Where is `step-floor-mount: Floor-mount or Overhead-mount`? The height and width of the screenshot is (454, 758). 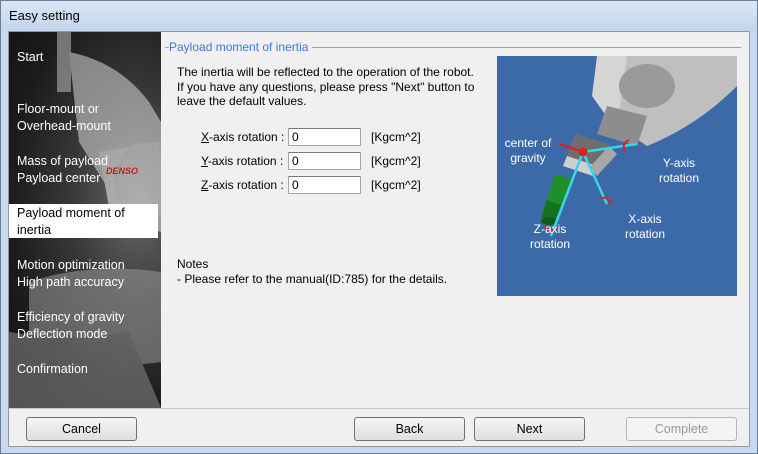
step-floor-mount: Floor-mount or Overhead-mount is located at coordinates (83, 118).